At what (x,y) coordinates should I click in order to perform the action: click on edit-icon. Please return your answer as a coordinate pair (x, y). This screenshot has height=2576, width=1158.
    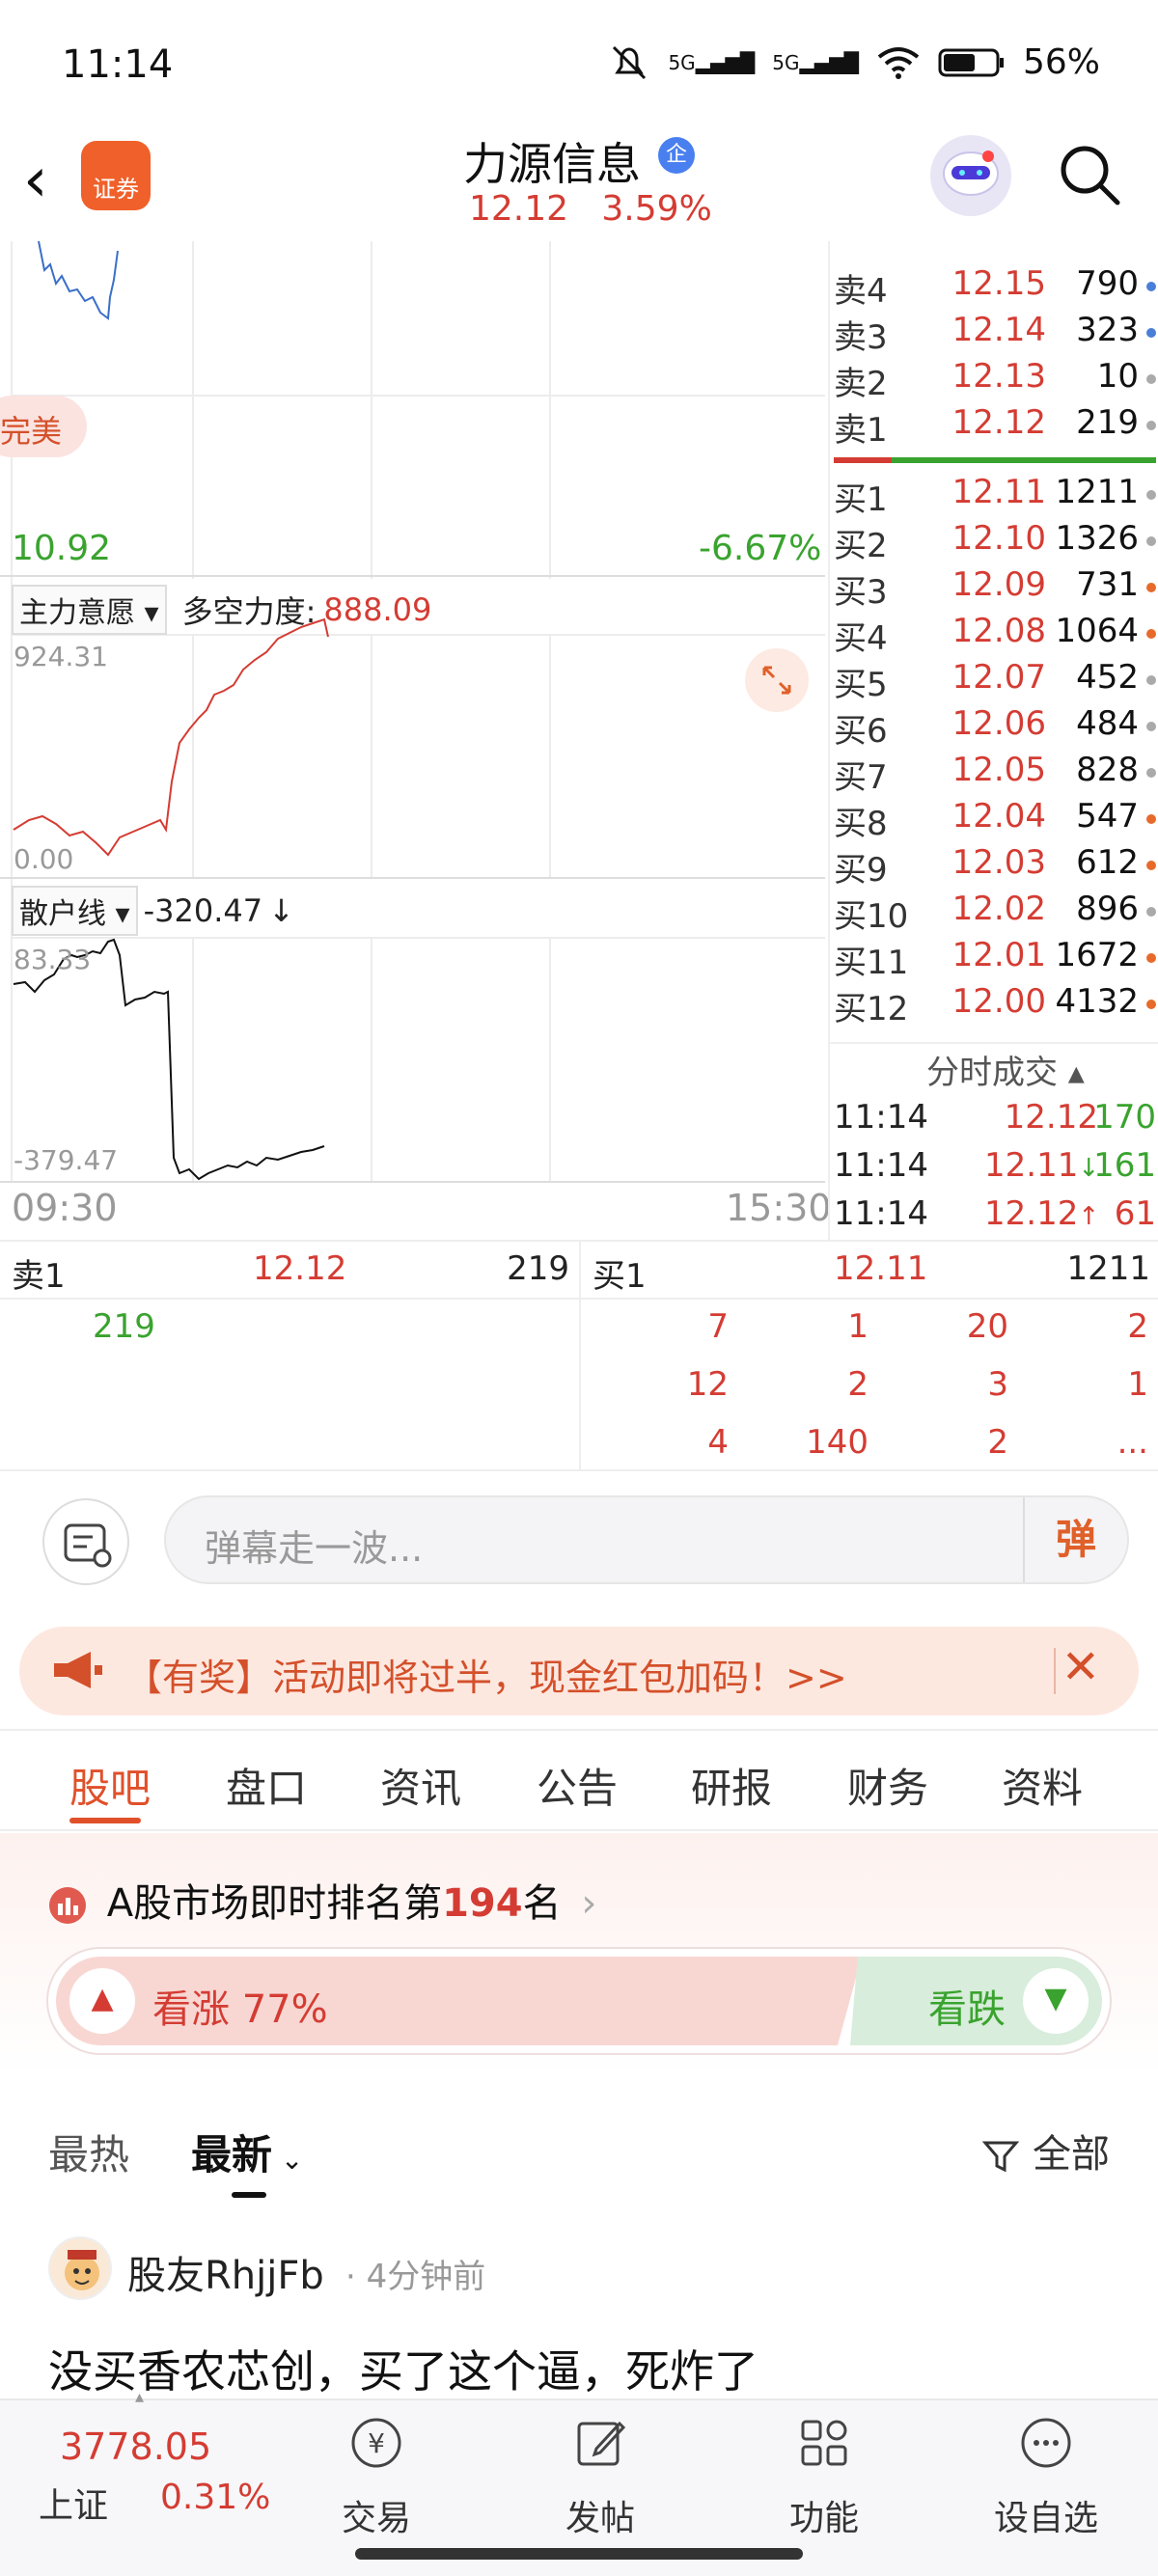
    Looking at the image, I should click on (601, 2444).